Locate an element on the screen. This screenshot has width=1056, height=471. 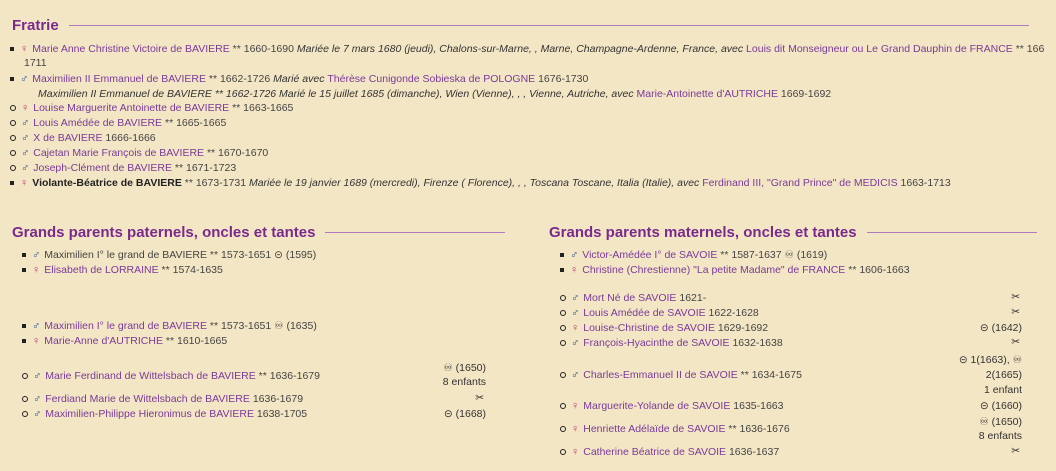
list-item: ♂ François-Hyacinthe de SAVOIE 1632-1638 is located at coordinates (671, 343).